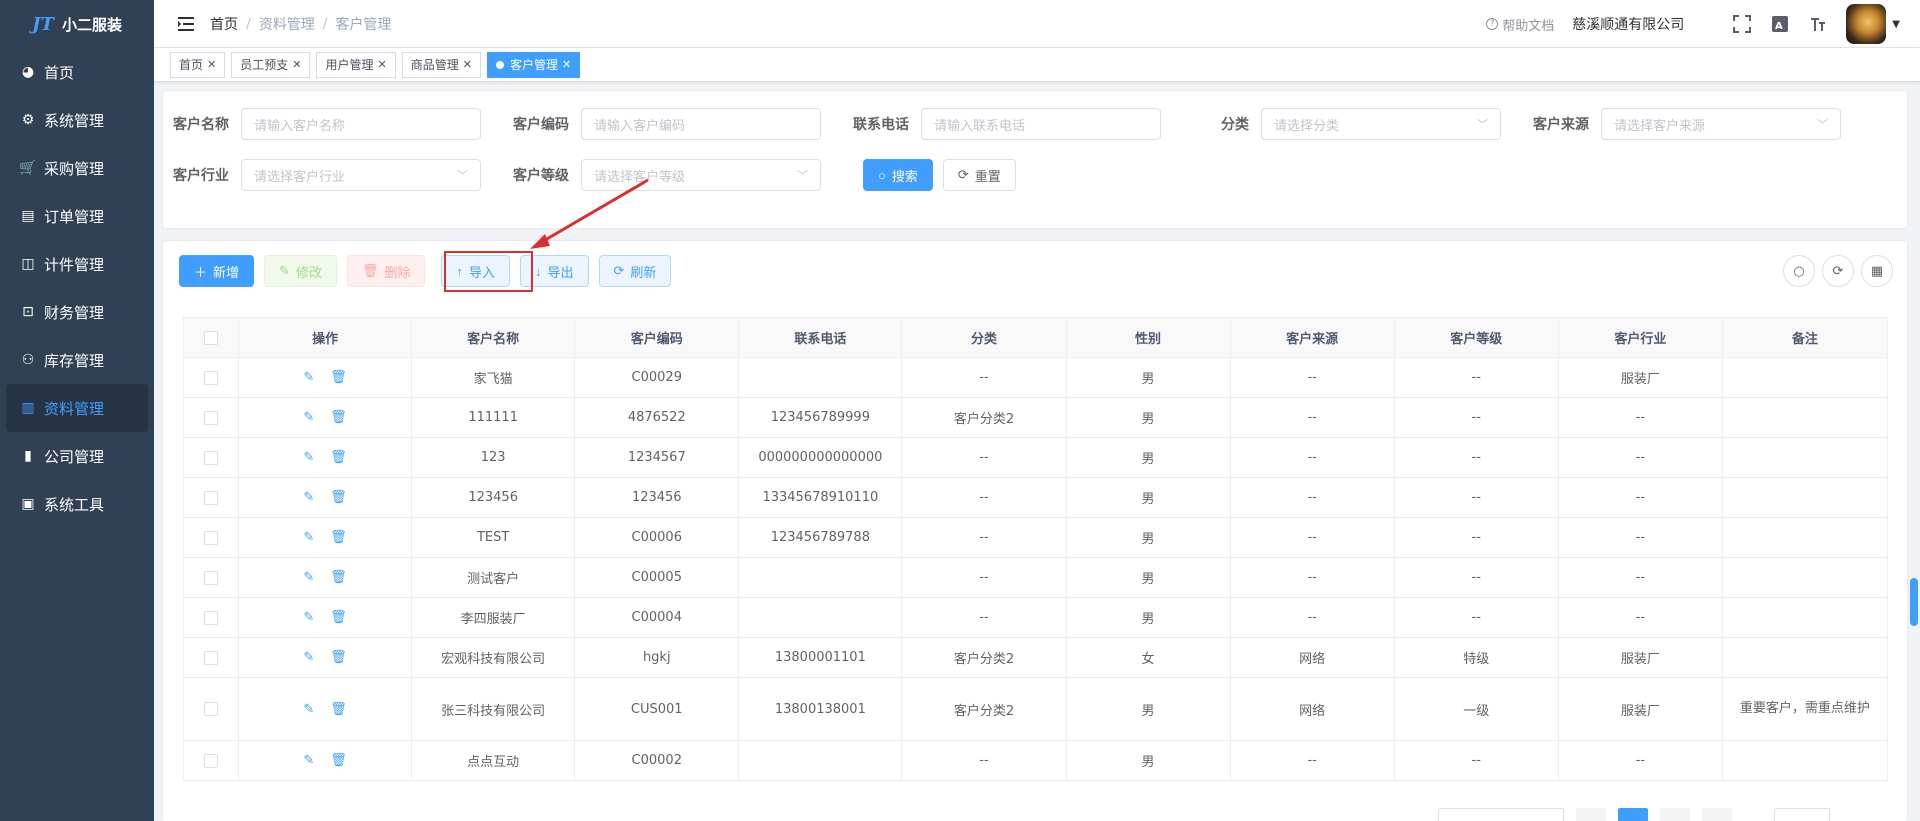 This screenshot has height=821, width=1920. What do you see at coordinates (77, 216) in the screenshot?
I see `sidebar-item-order: ▤ 订单管理` at bounding box center [77, 216].